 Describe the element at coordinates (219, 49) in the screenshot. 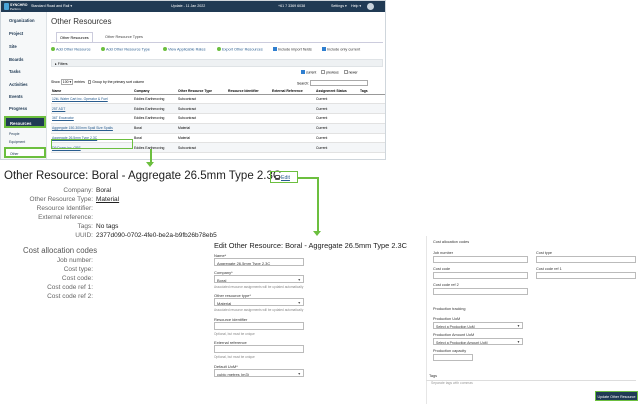

I see `export-icon` at that location.